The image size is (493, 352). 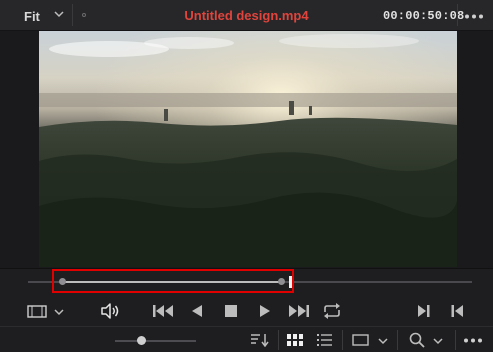 What do you see at coordinates (246, 15) in the screenshot?
I see `viewer-header: Fit Untitled design.mp4 00:00:50:08` at bounding box center [246, 15].